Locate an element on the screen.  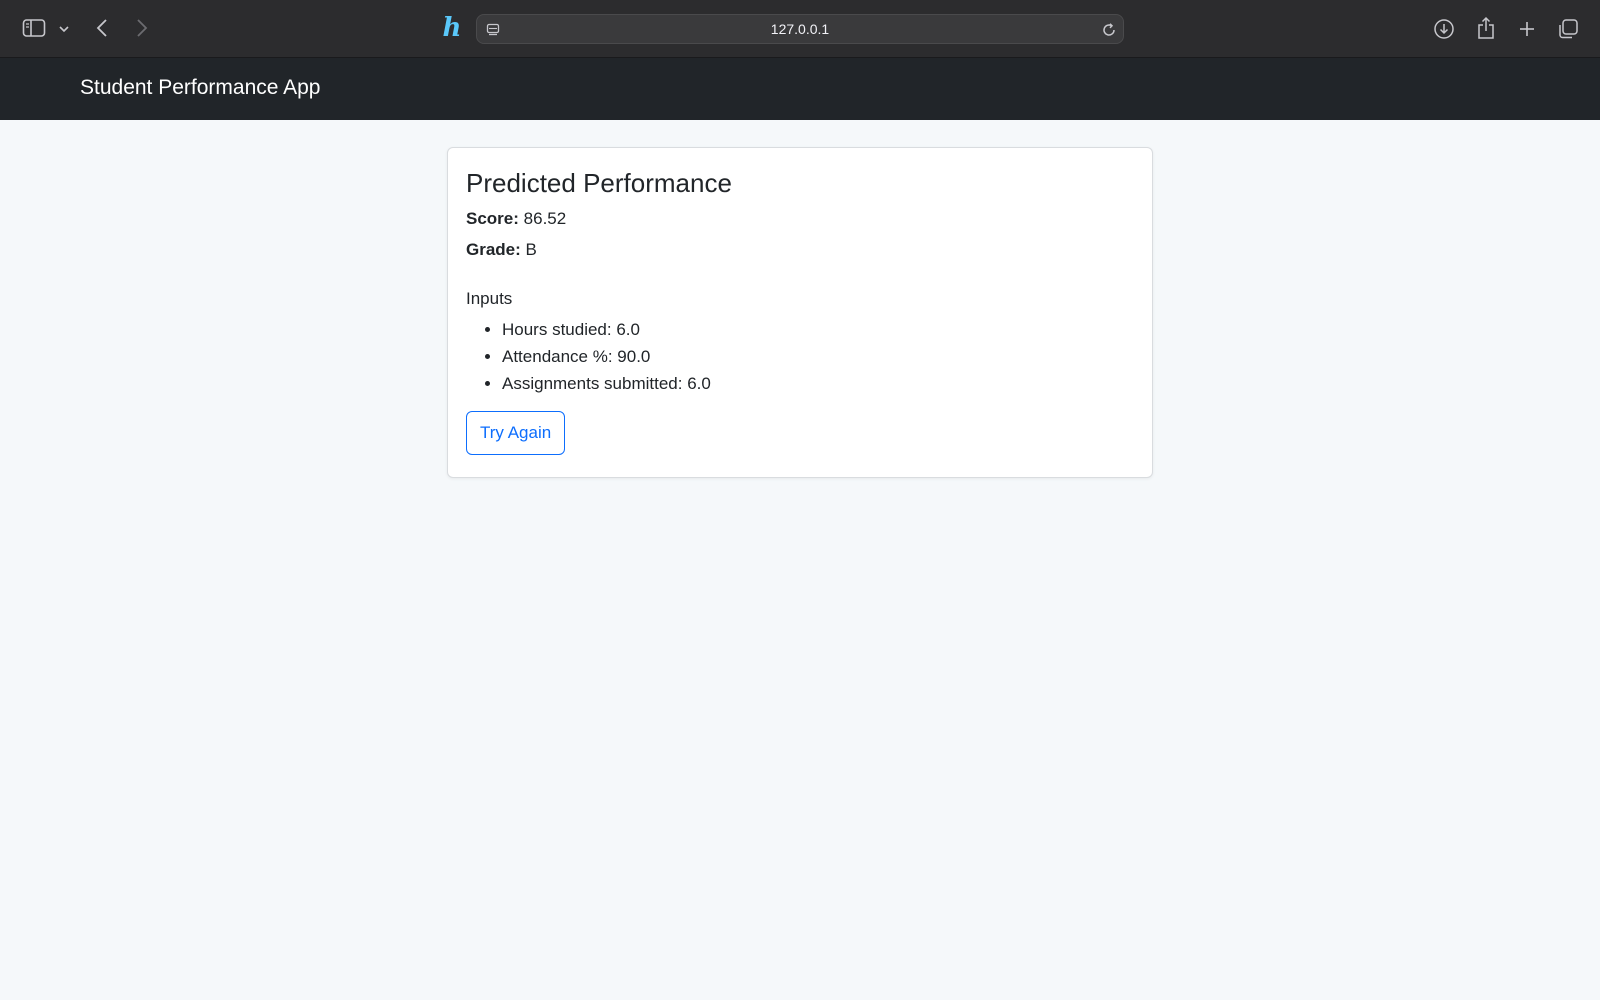
new-tab-icon is located at coordinates (1527, 29).